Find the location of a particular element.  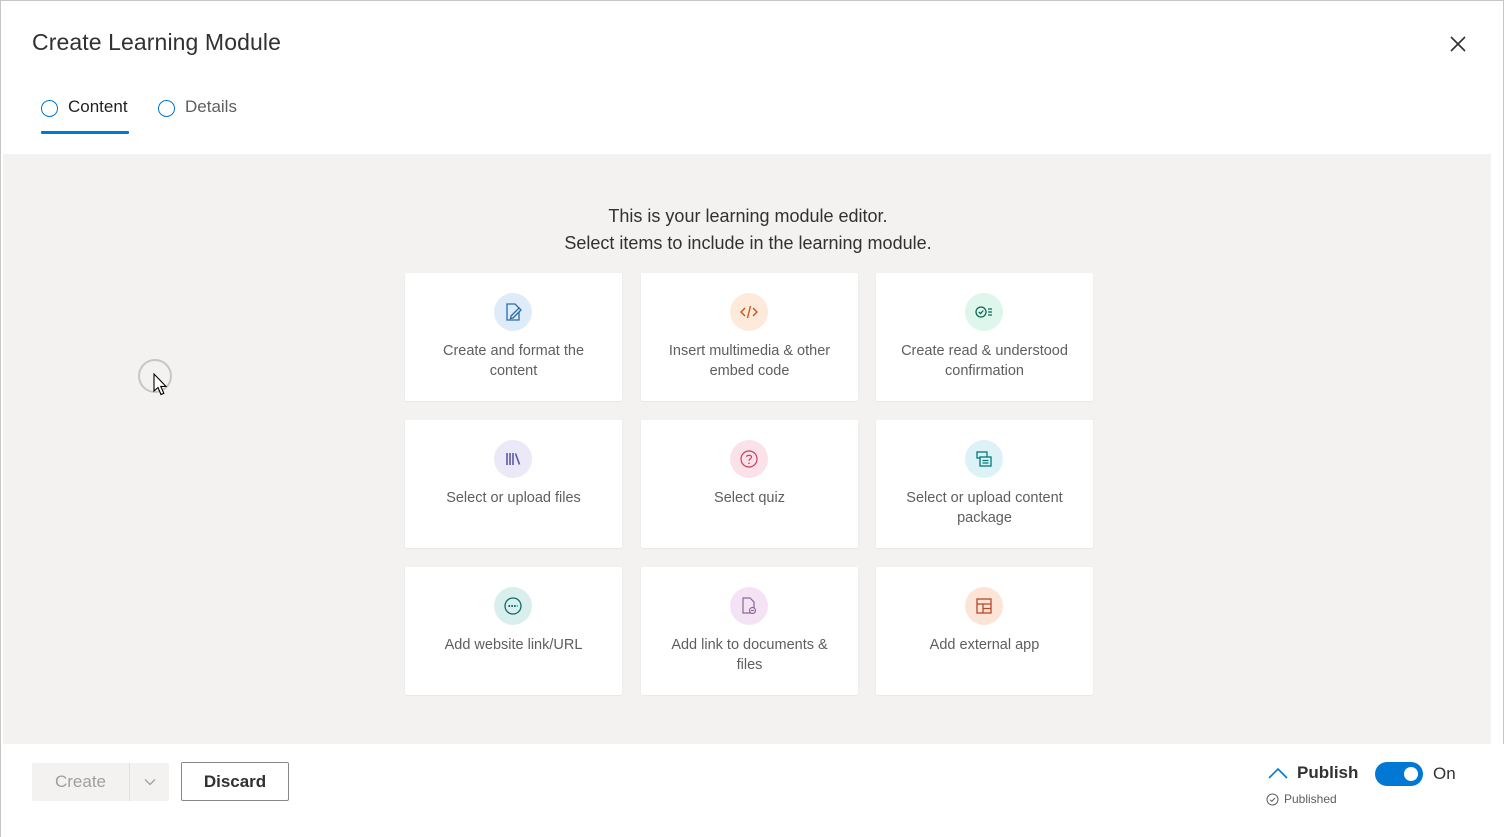

publish-expander: Publish is located at coordinates (1312, 773).